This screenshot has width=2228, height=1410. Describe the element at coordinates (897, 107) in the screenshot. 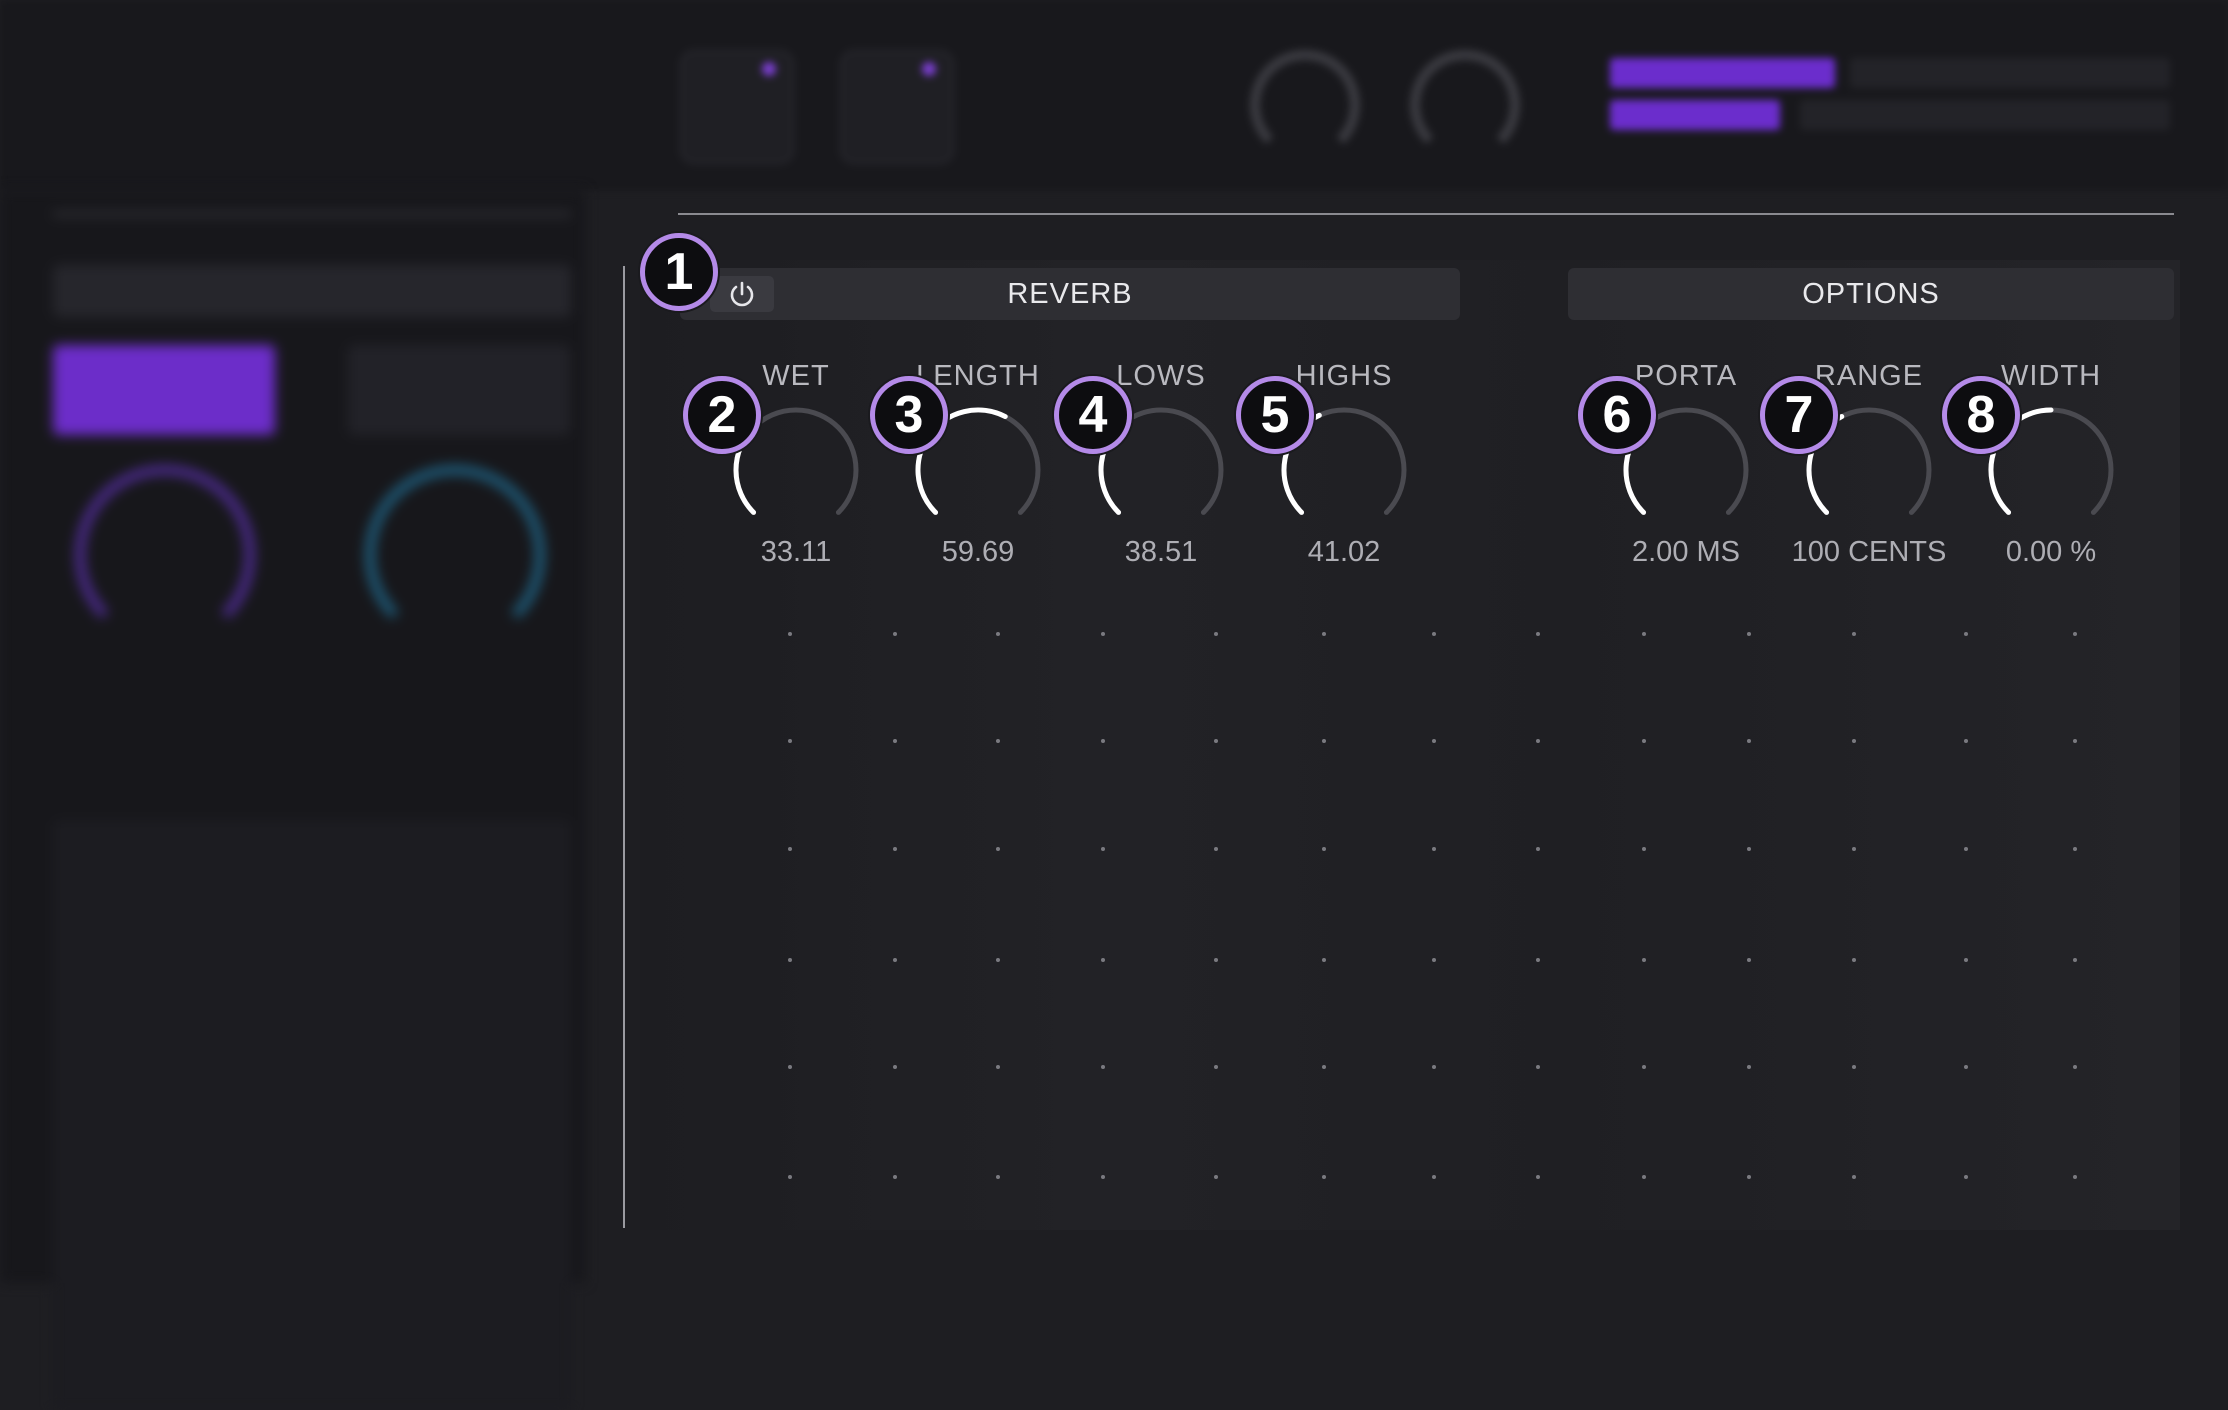

I see `top-settings-icon` at that location.